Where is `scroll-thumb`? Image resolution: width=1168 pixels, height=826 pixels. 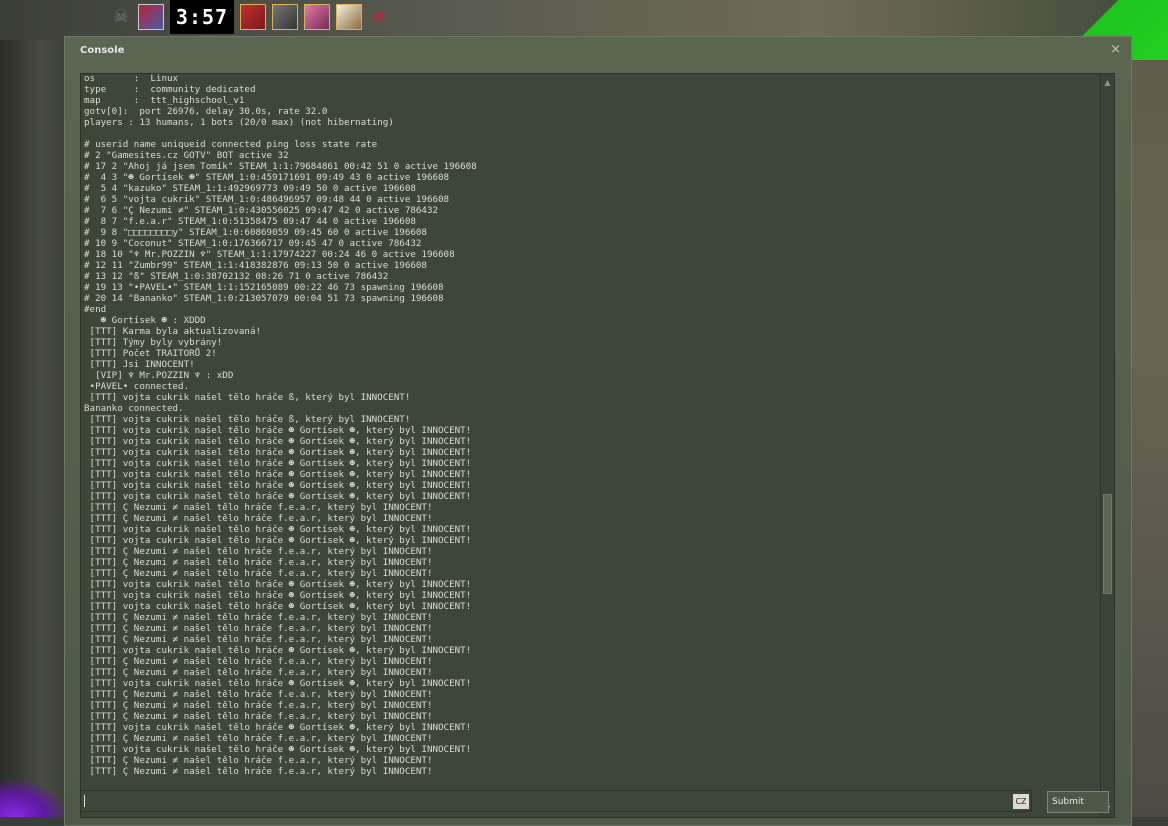
scroll-thumb is located at coordinates (1107, 544).